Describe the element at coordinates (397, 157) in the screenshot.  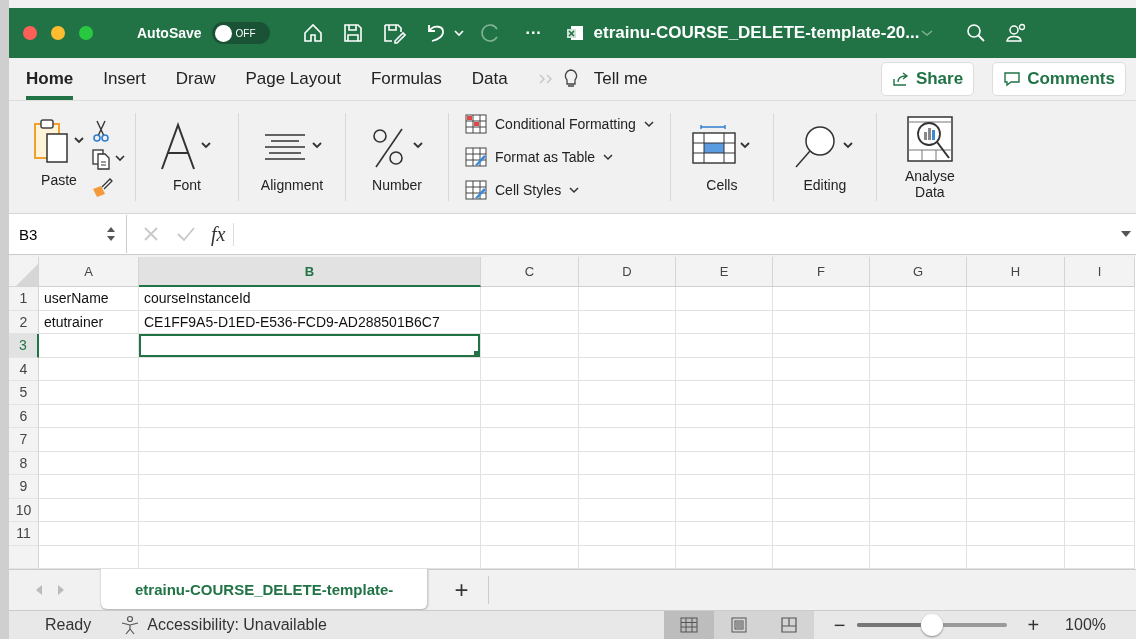
I see `number-button: Number` at that location.